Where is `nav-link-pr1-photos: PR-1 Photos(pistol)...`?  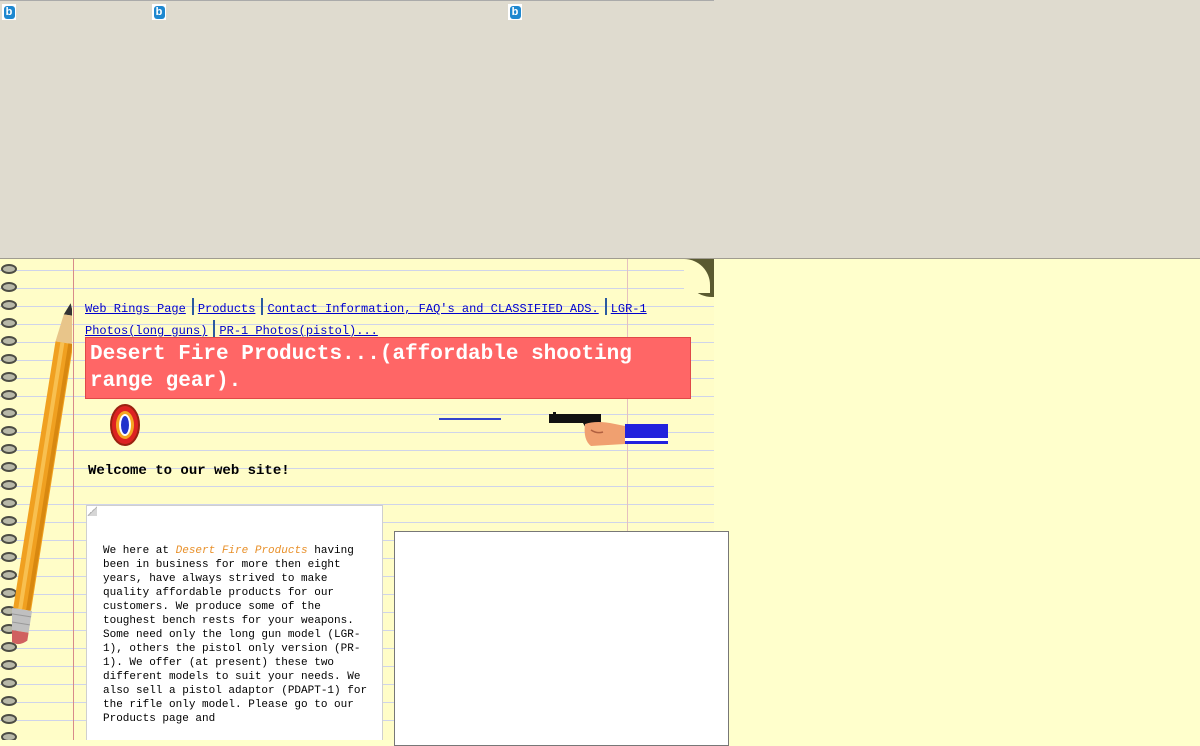
nav-link-pr1-photos: PR-1 Photos(pistol)... is located at coordinates (298, 331).